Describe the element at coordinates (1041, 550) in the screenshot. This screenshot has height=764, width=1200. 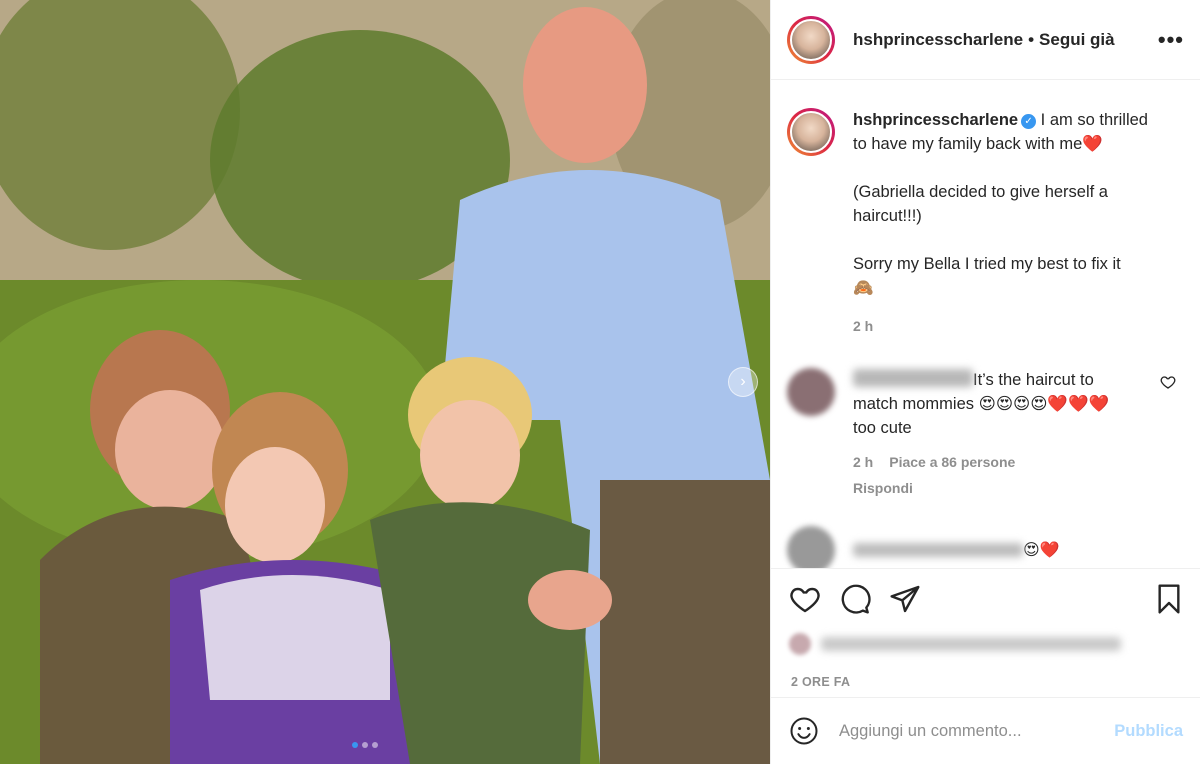
I see `comment-emoji: 😍❤️` at that location.